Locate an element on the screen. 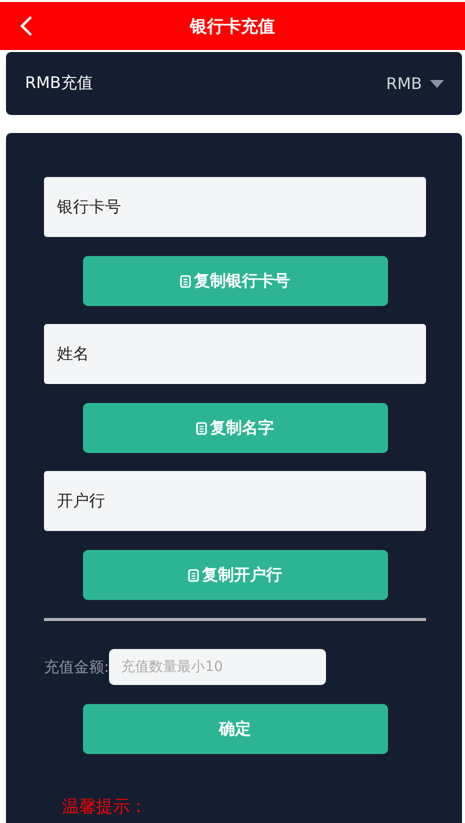  page-title: 银行卡充值 is located at coordinates (232, 27).